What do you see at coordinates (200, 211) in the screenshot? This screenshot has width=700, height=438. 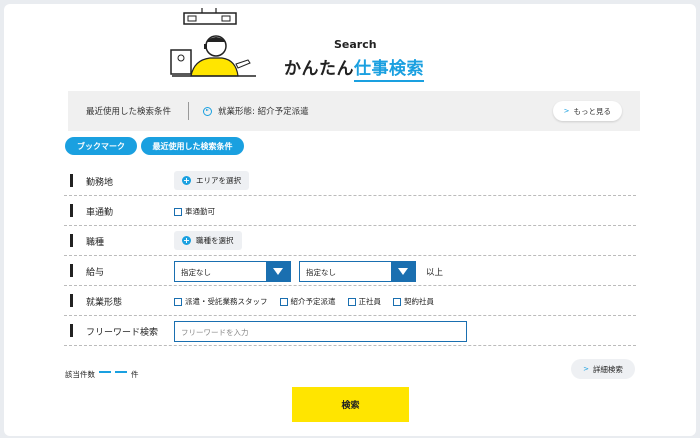 I see `commute-option-label: 車通勤可` at bounding box center [200, 211].